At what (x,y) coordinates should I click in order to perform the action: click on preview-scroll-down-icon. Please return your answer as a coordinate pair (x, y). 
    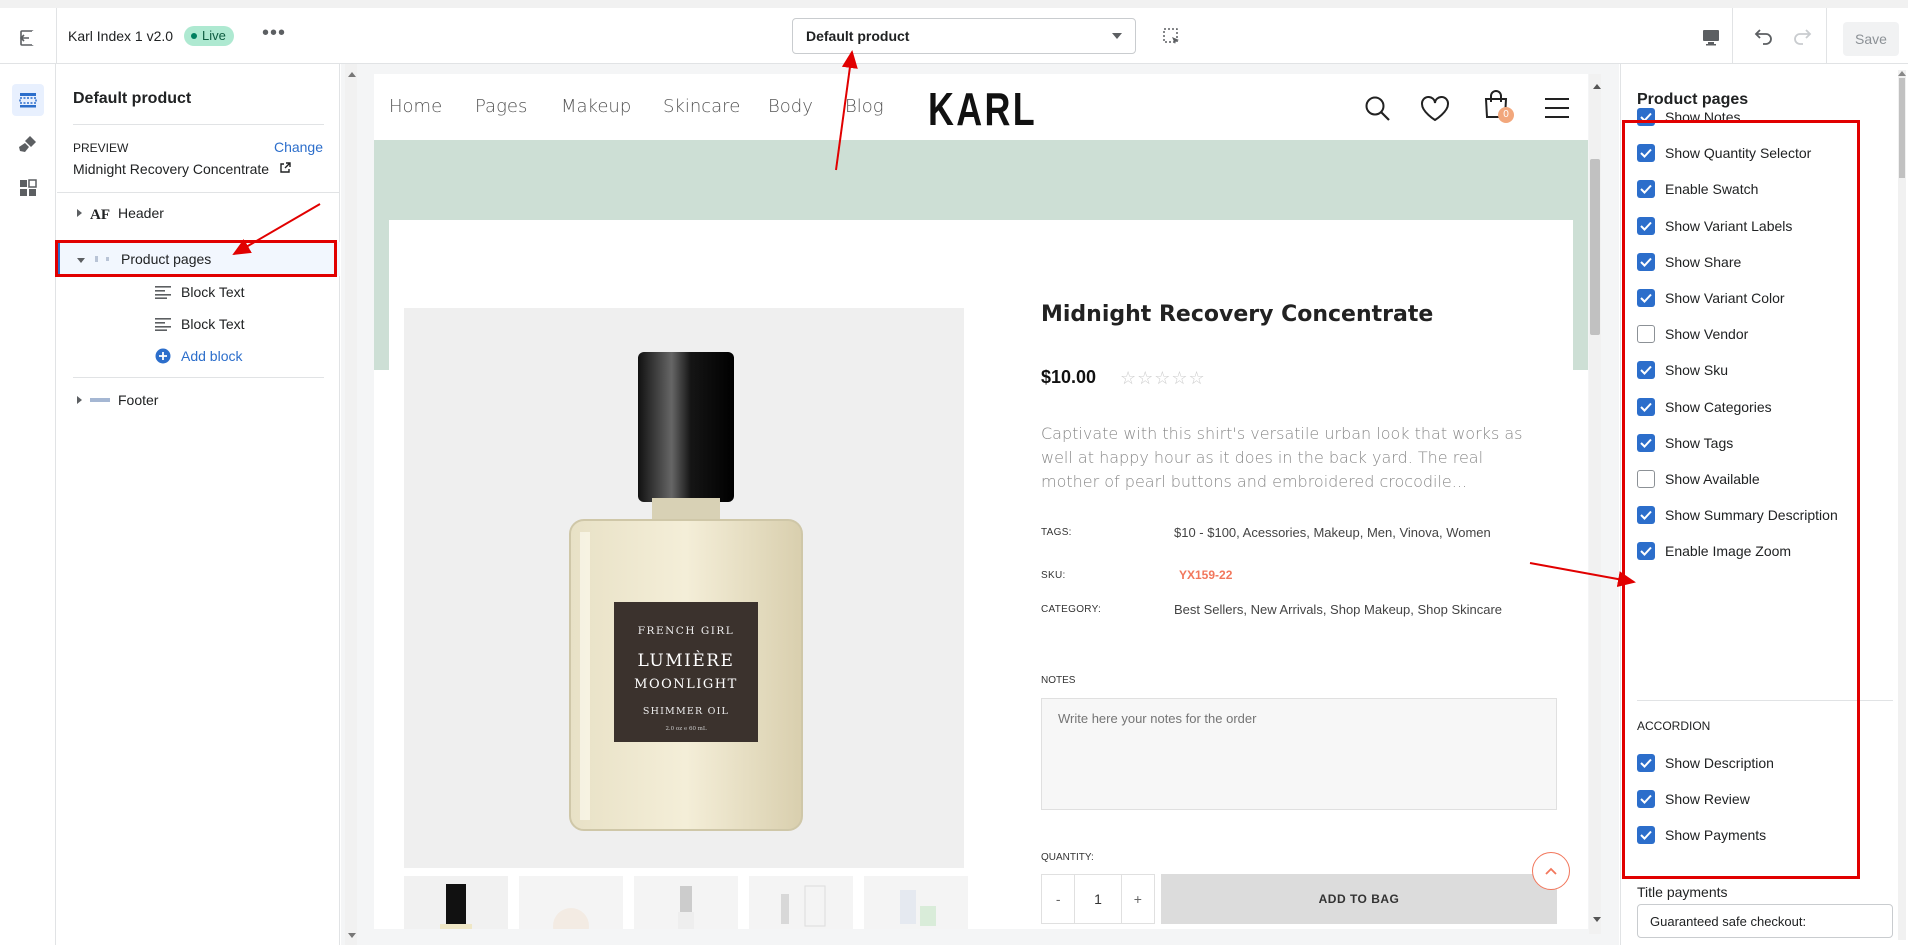
    Looking at the image, I should click on (1597, 920).